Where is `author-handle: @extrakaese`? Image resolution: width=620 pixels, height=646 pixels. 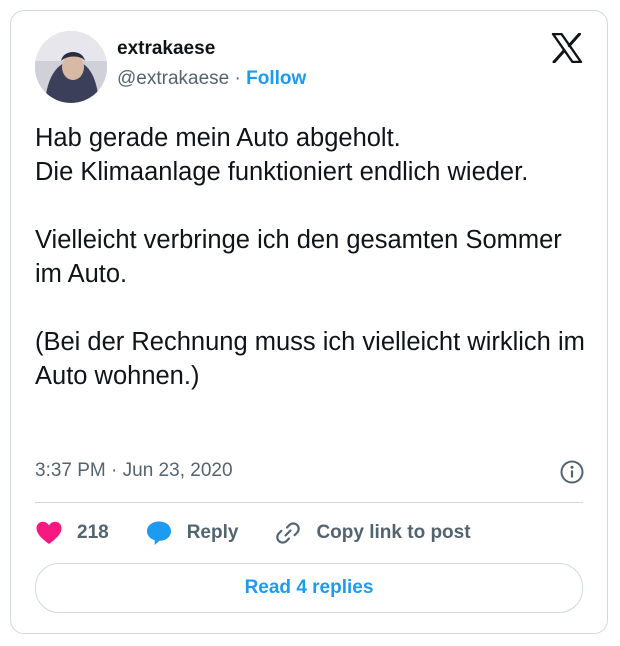
author-handle: @extrakaese is located at coordinates (173, 78).